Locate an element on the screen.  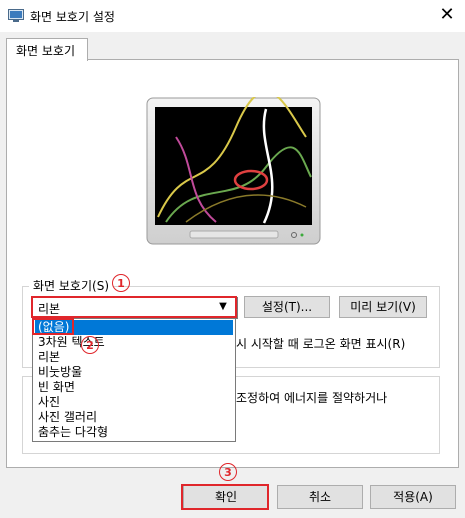
preview-button: 미리 보기(V) is located at coordinates (383, 307).